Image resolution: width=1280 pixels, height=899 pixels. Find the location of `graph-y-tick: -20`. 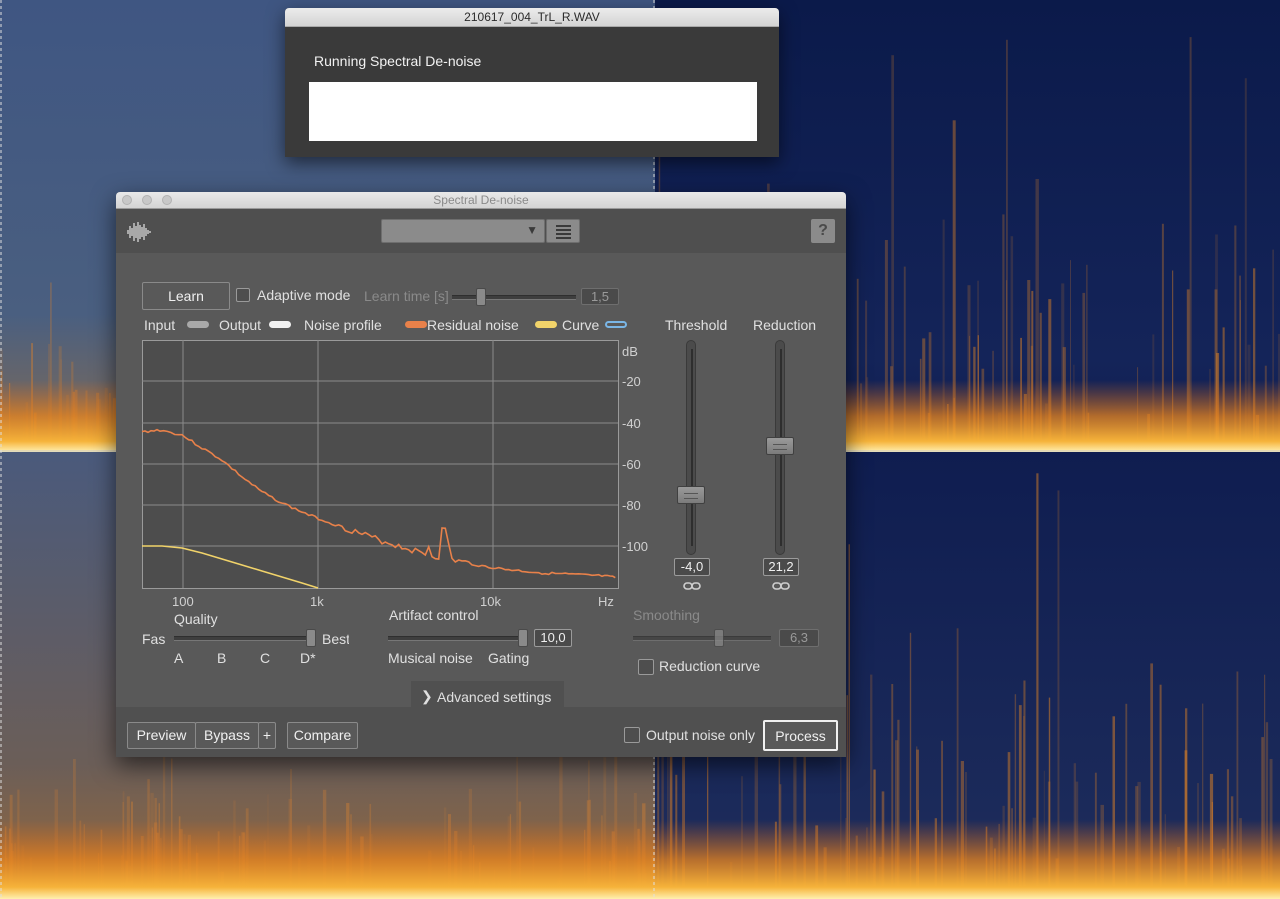

graph-y-tick: -20 is located at coordinates (631, 381).